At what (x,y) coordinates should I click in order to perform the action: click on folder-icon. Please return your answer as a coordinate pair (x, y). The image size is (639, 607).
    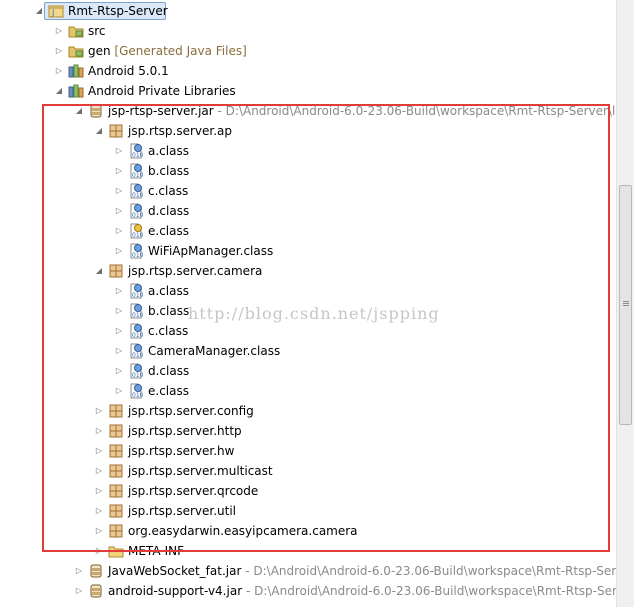
    Looking at the image, I should click on (116, 551).